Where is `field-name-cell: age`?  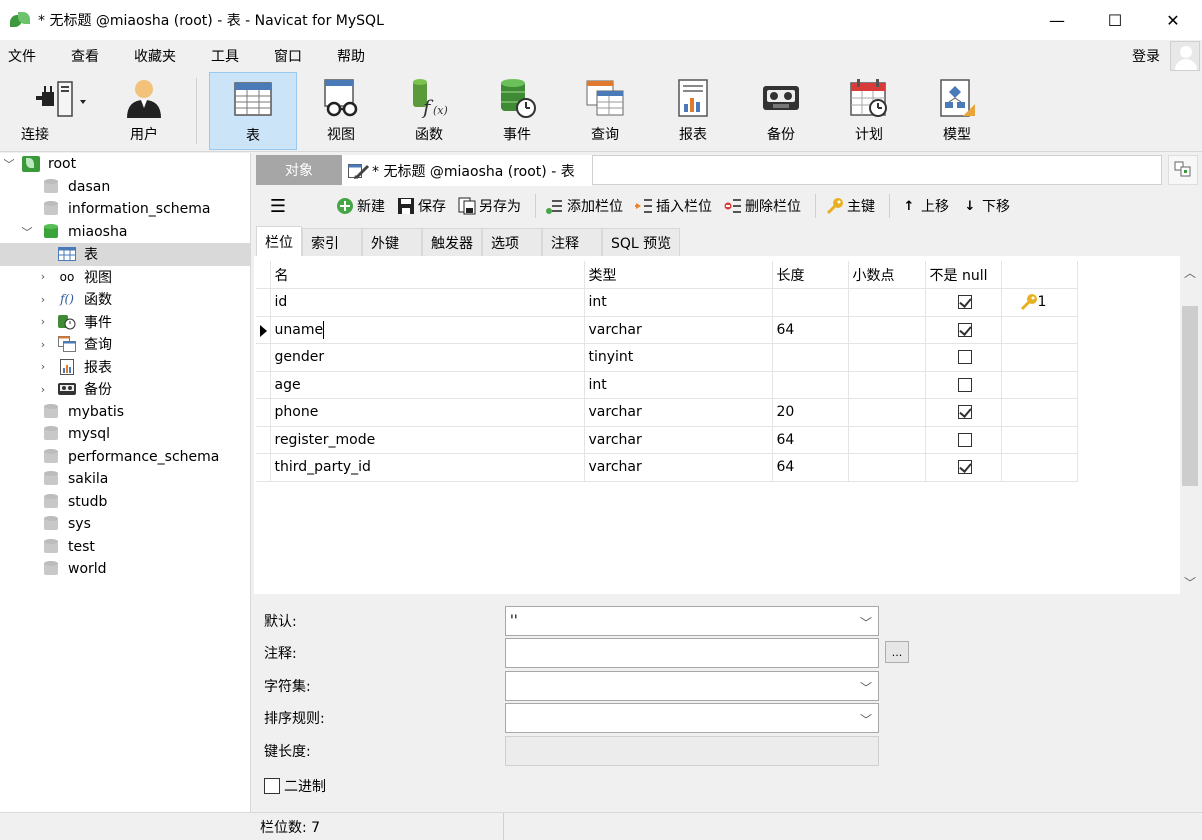
field-name-cell: age is located at coordinates (427, 384).